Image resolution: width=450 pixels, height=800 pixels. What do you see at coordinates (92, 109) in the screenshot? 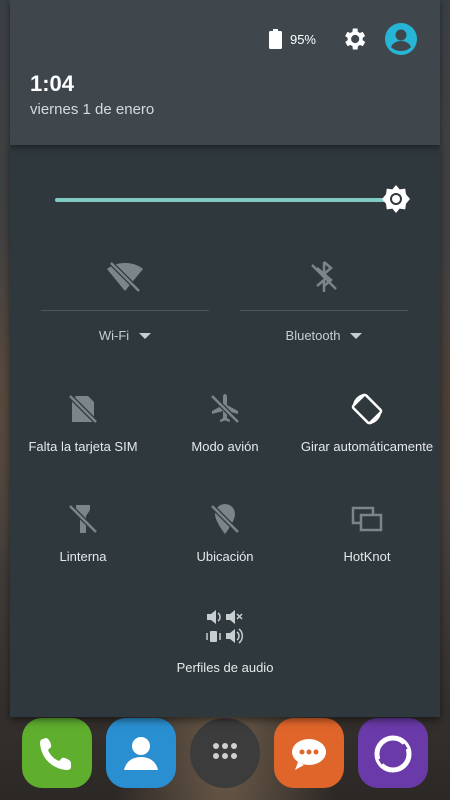
I see `date-label: viernes 1 de enero` at bounding box center [92, 109].